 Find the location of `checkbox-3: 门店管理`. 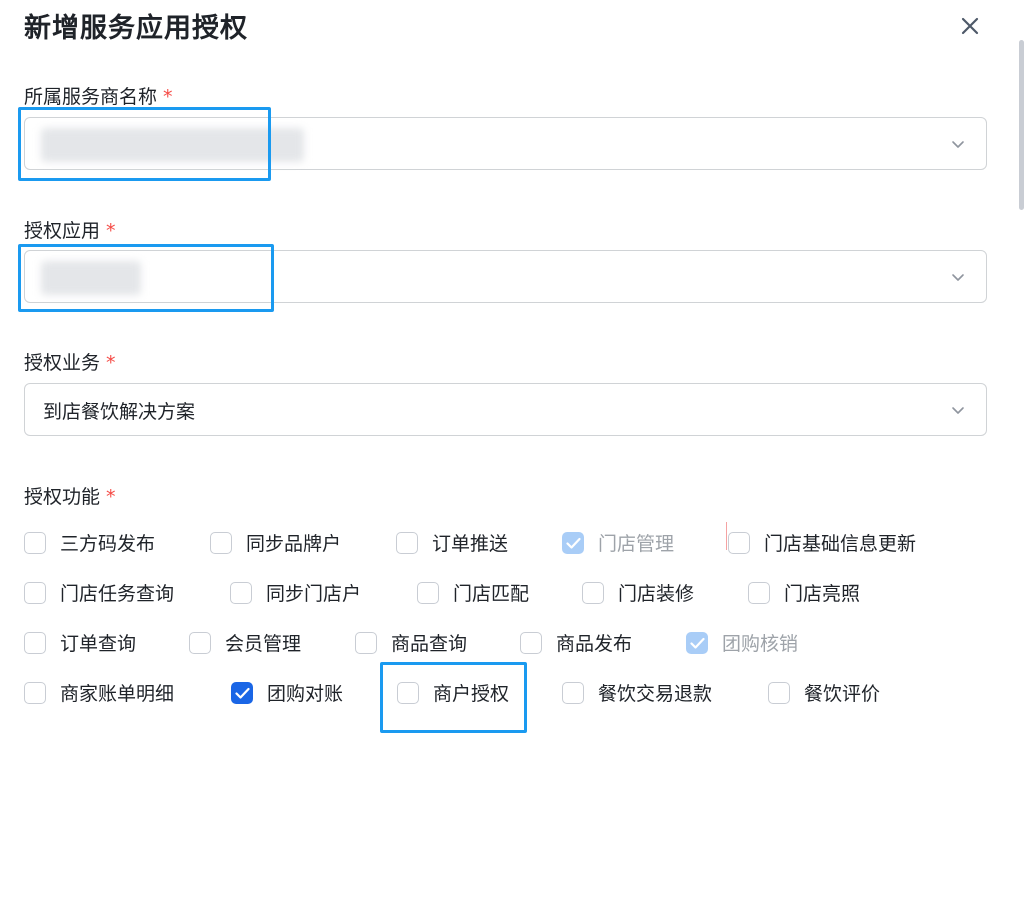

checkbox-3: 门店管理 is located at coordinates (618, 542).